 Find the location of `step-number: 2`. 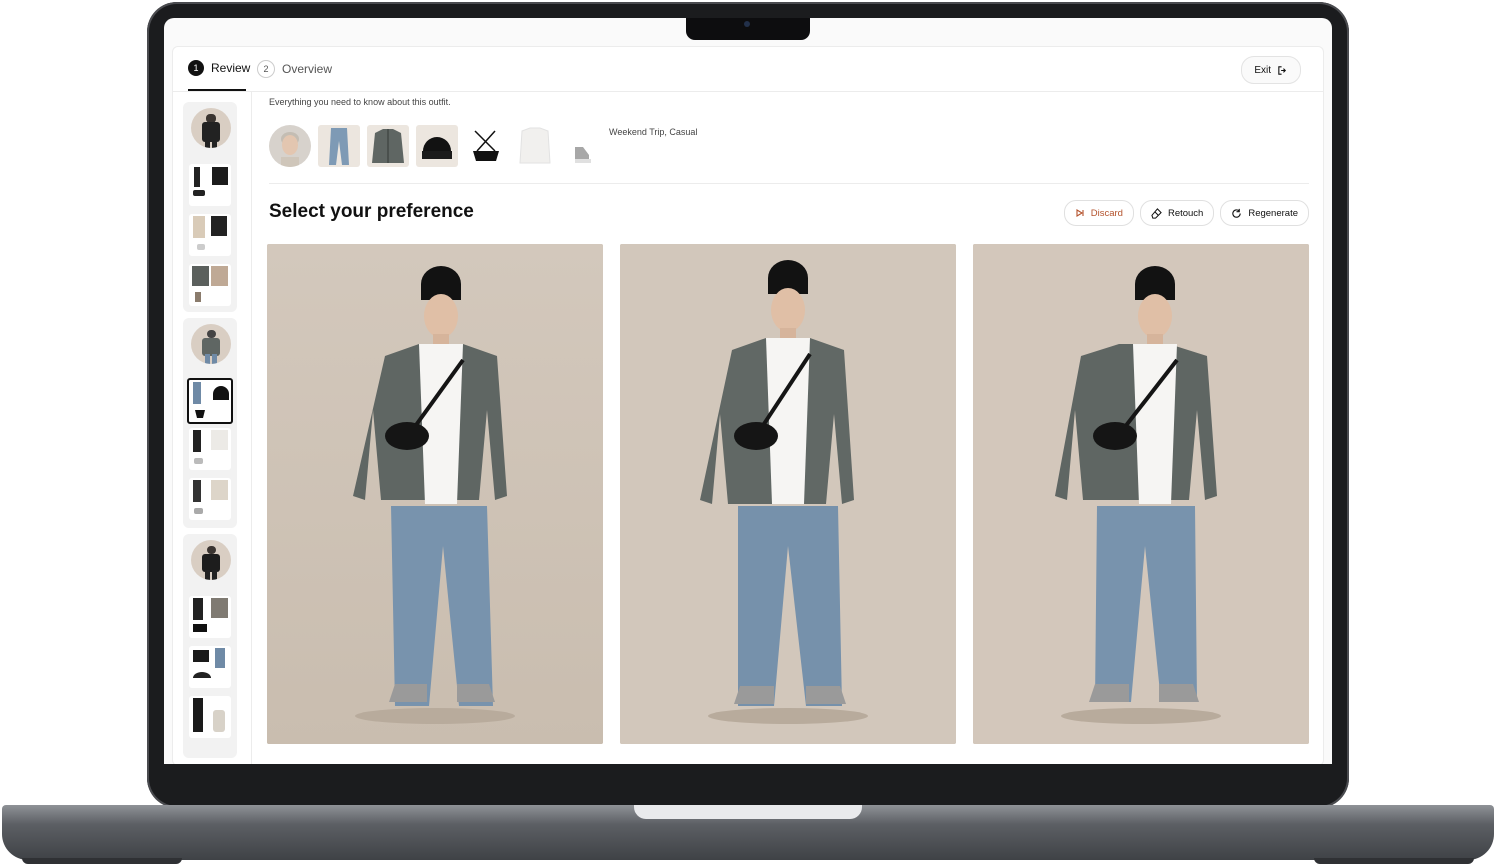

step-number: 2 is located at coordinates (266, 69).